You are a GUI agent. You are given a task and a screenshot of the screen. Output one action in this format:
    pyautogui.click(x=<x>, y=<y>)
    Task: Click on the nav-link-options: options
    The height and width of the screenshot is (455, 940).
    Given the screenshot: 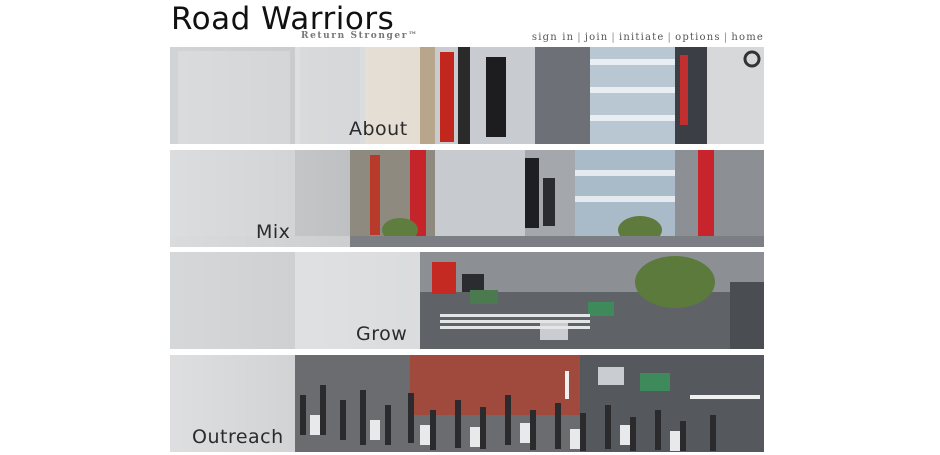 What is the action you would take?
    pyautogui.click(x=698, y=37)
    